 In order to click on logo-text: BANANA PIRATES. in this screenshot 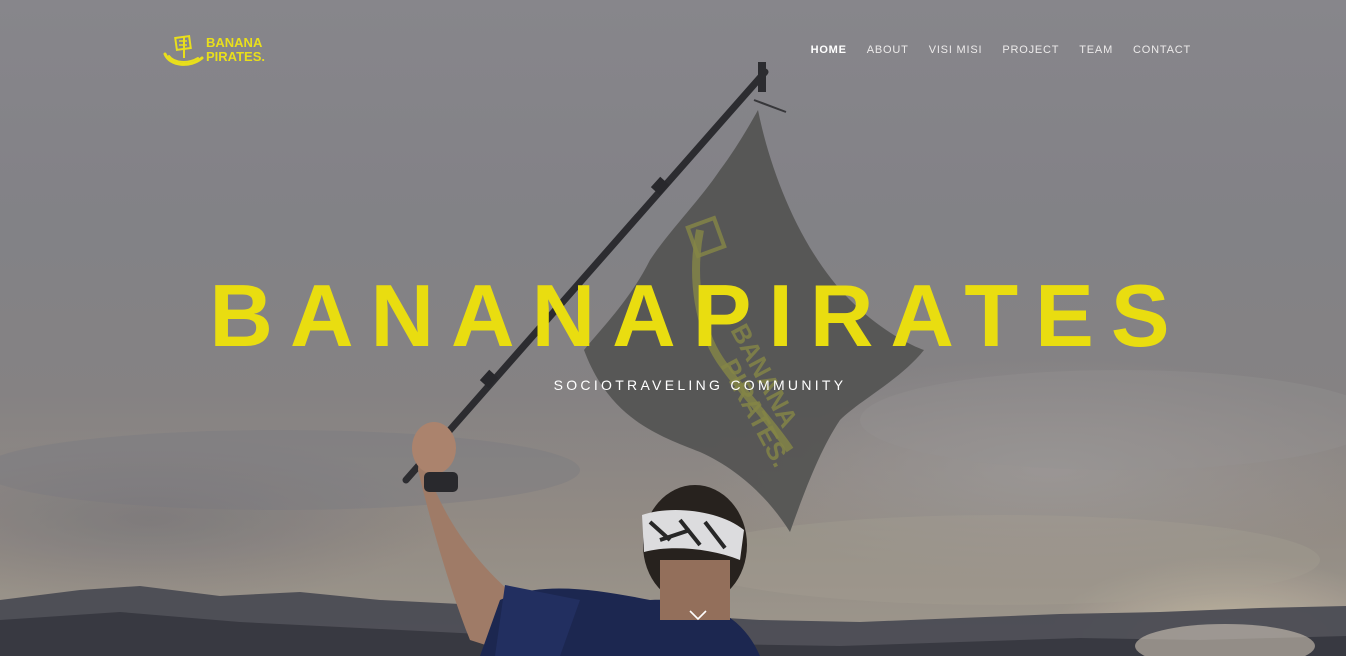, I will do `click(235, 50)`.